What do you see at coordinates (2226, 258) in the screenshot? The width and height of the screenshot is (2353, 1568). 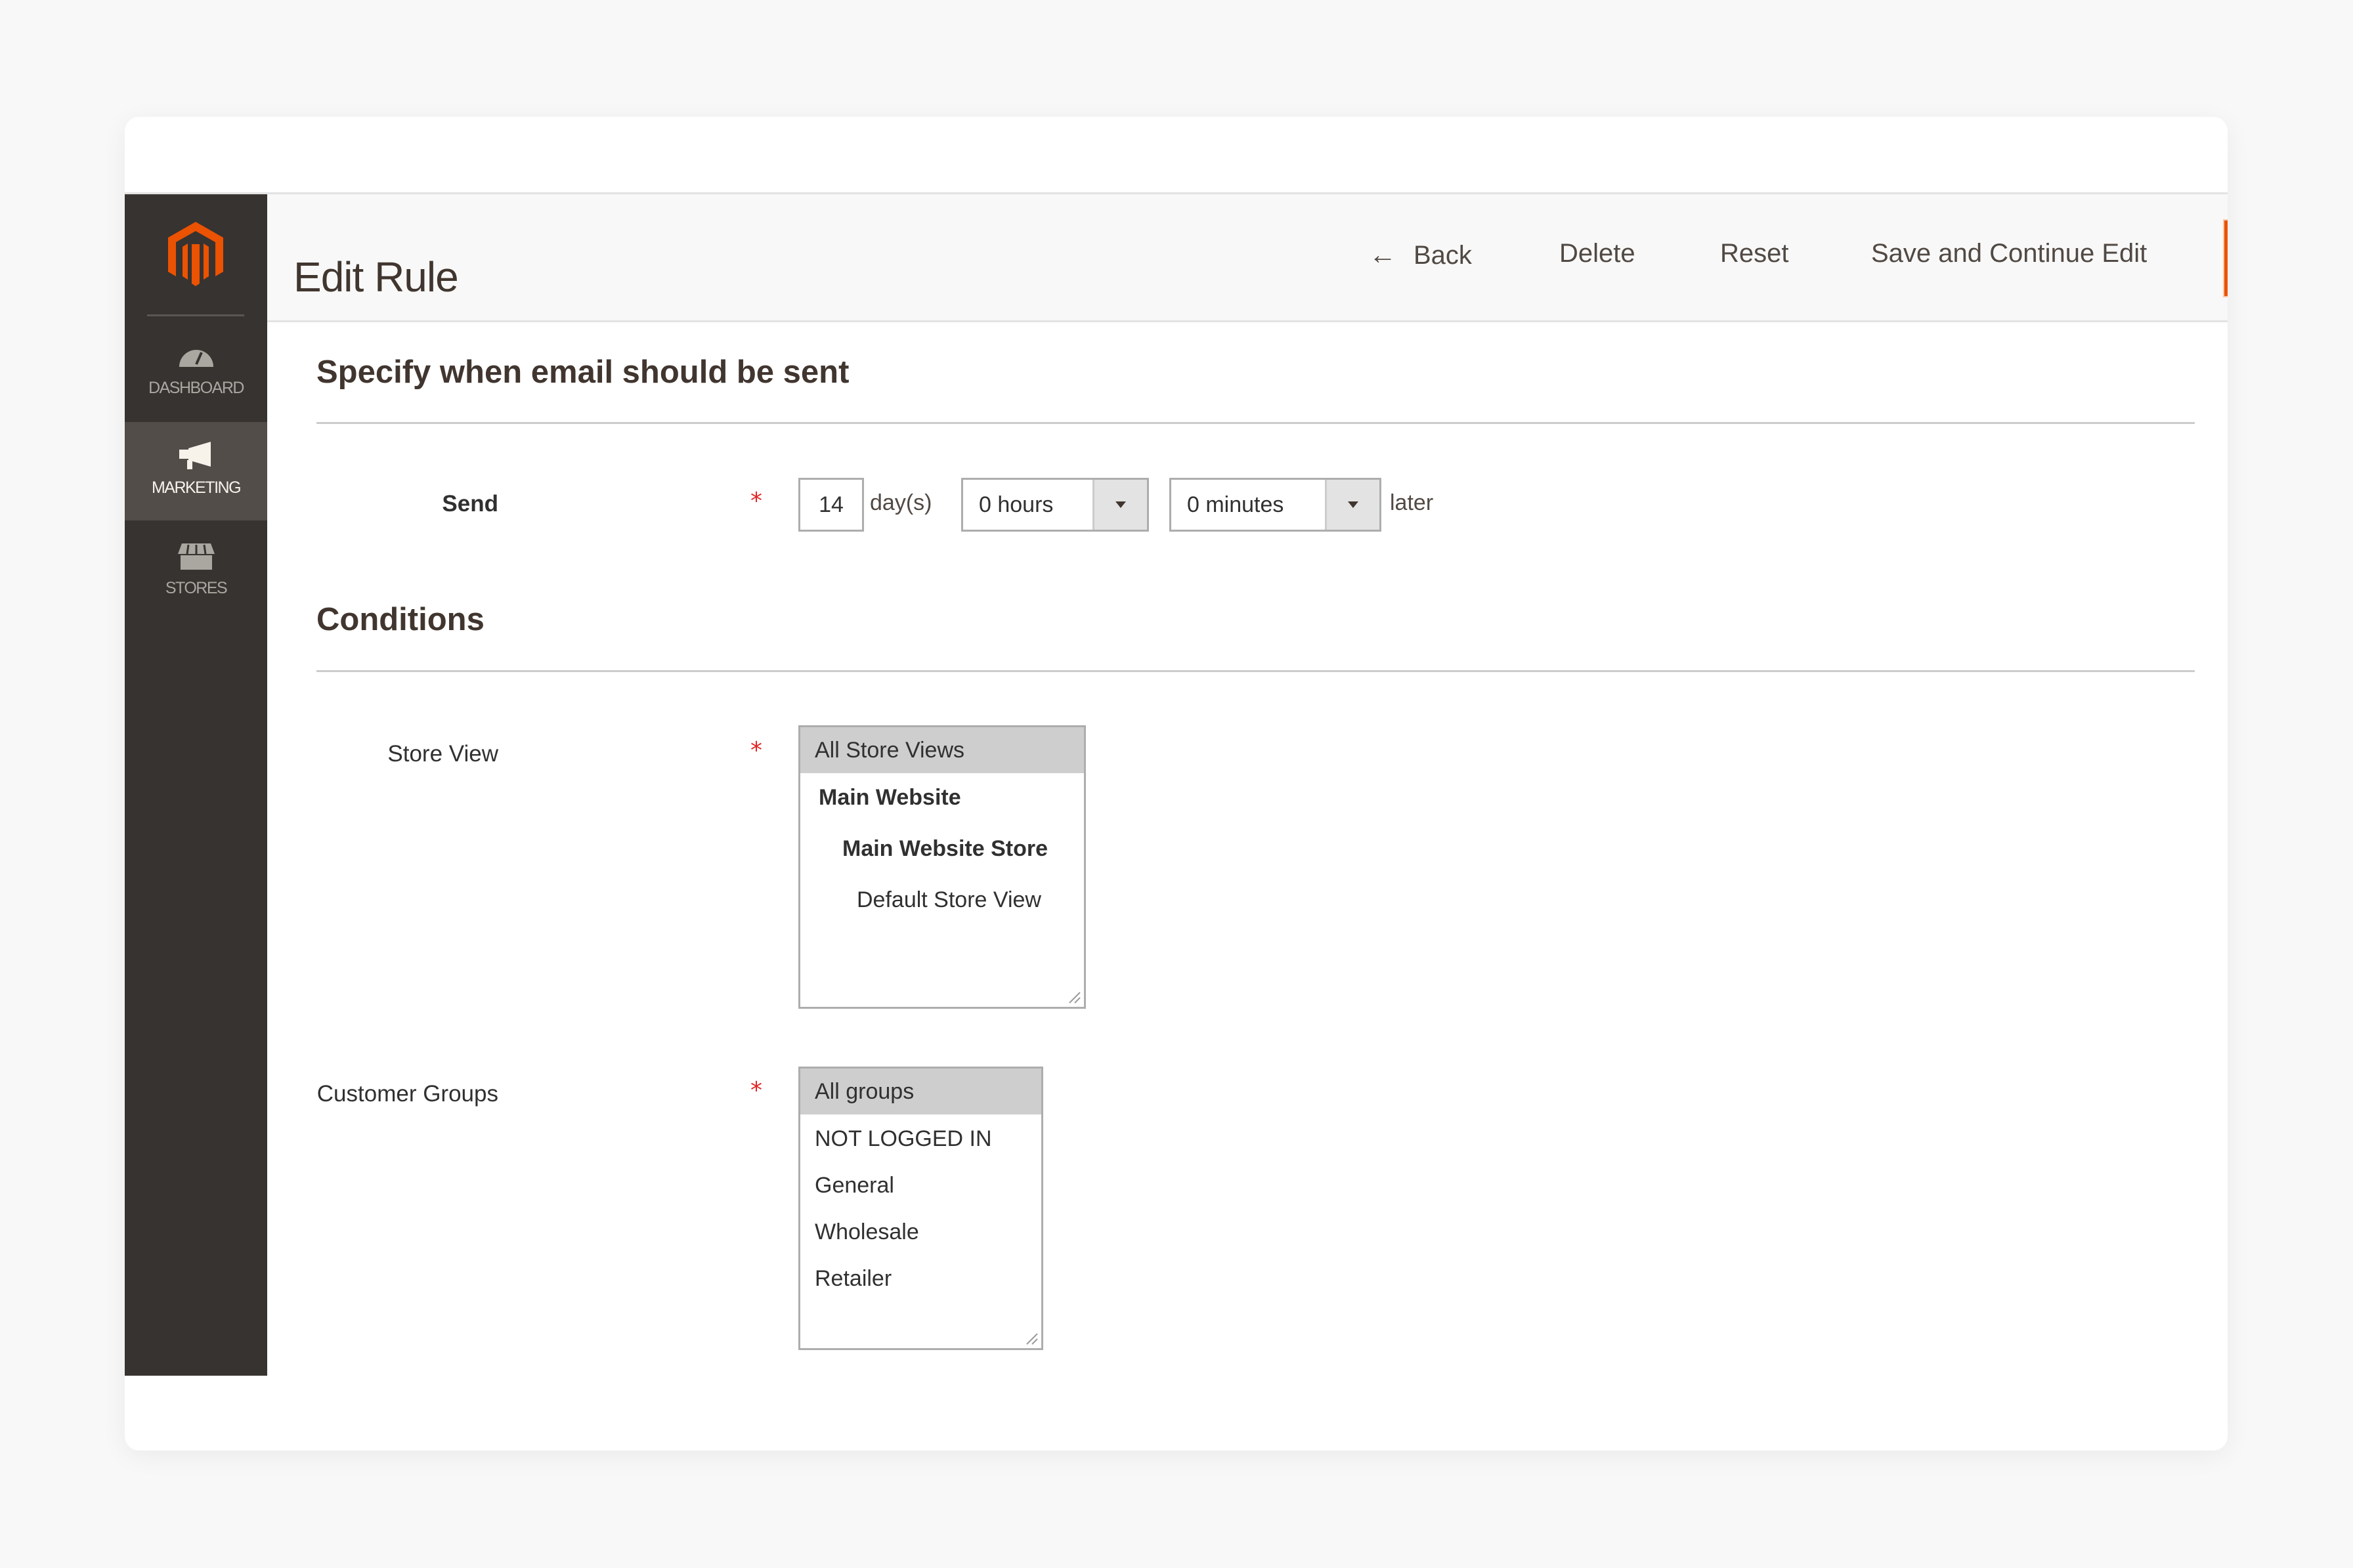 I see `save-button: Save` at bounding box center [2226, 258].